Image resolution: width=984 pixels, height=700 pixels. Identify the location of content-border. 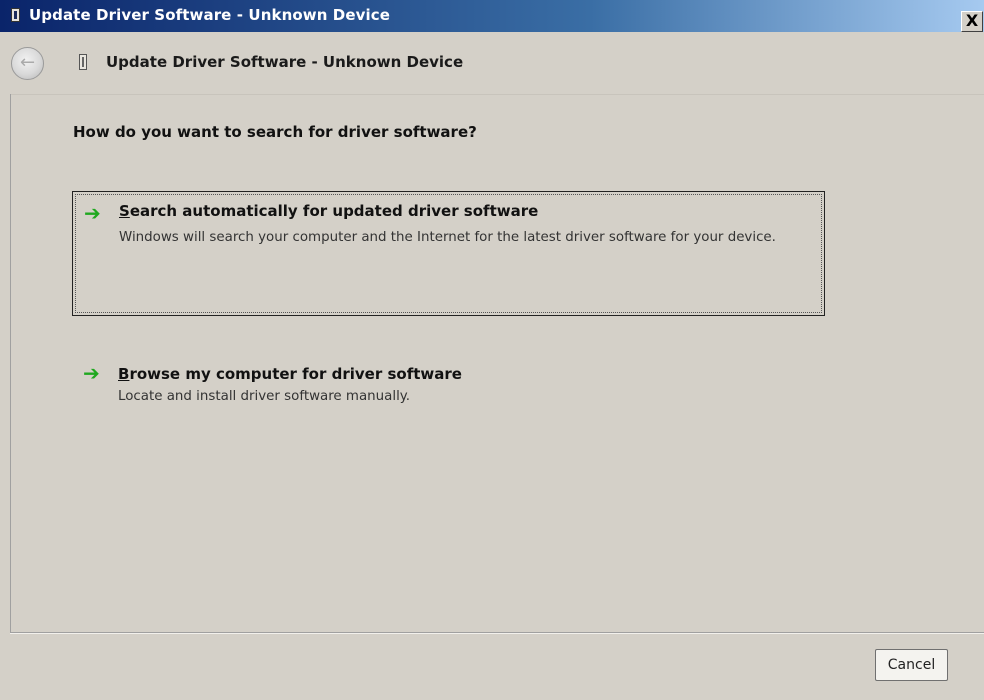
(10, 363).